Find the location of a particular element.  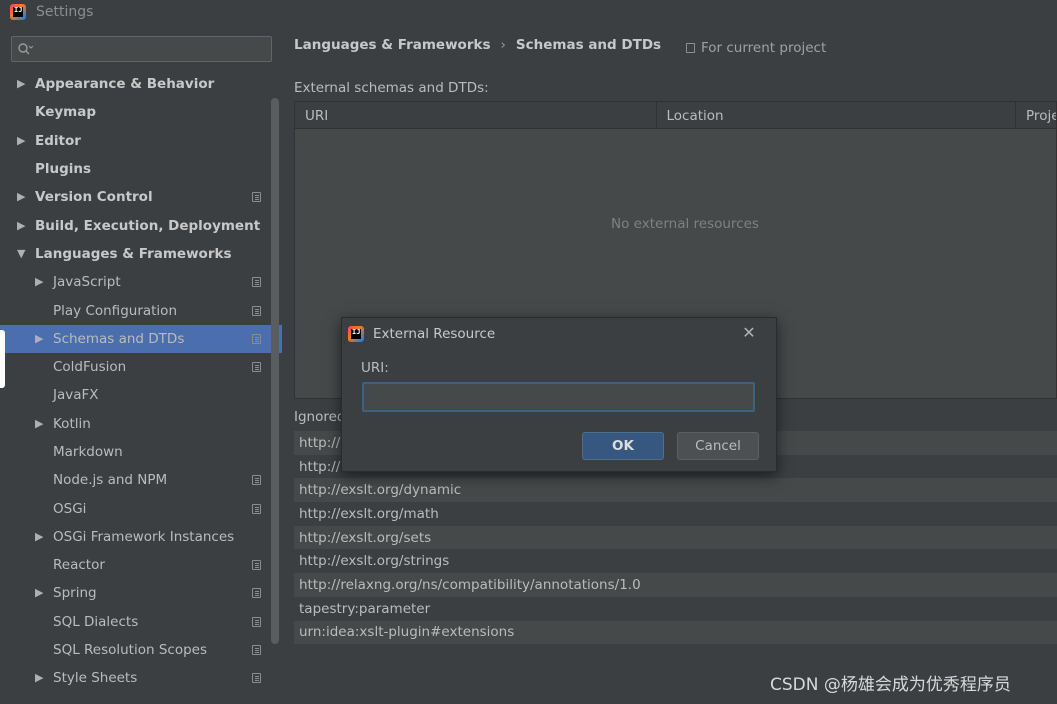

sidebar-item-javafx: JavaFX is located at coordinates (141, 395).